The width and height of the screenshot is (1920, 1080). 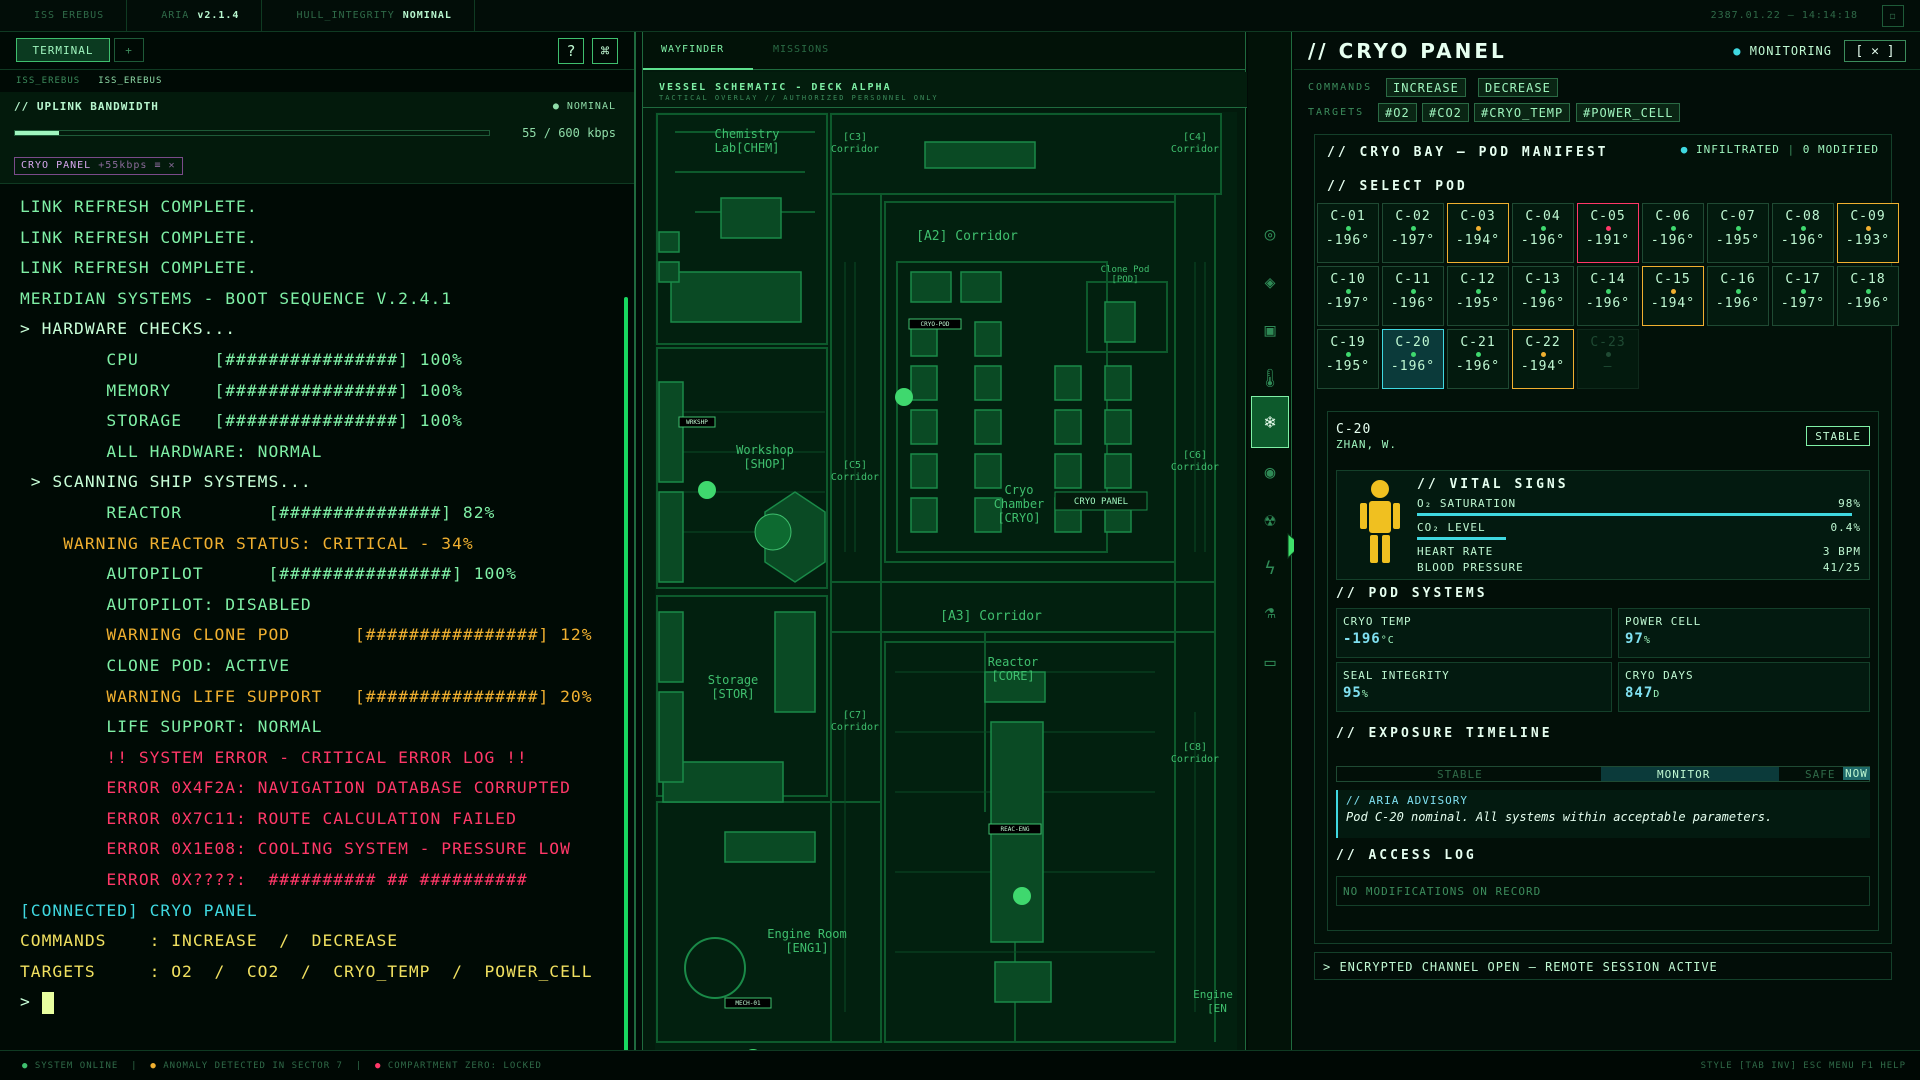 What do you see at coordinates (63, 50) in the screenshot?
I see `tab-terminal: TERMINAL` at bounding box center [63, 50].